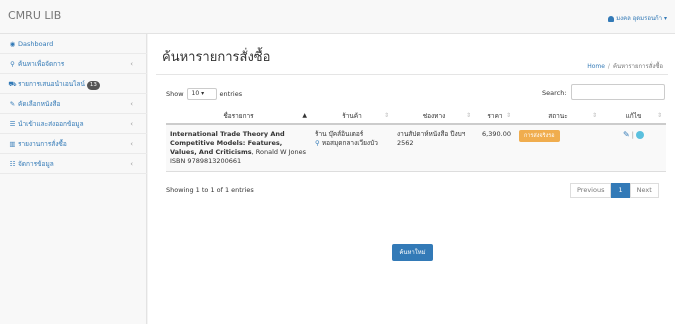 This screenshot has width=675, height=324. I want to click on sidebar-item-dashboard: ◉ Dashboard, so click(73, 44).